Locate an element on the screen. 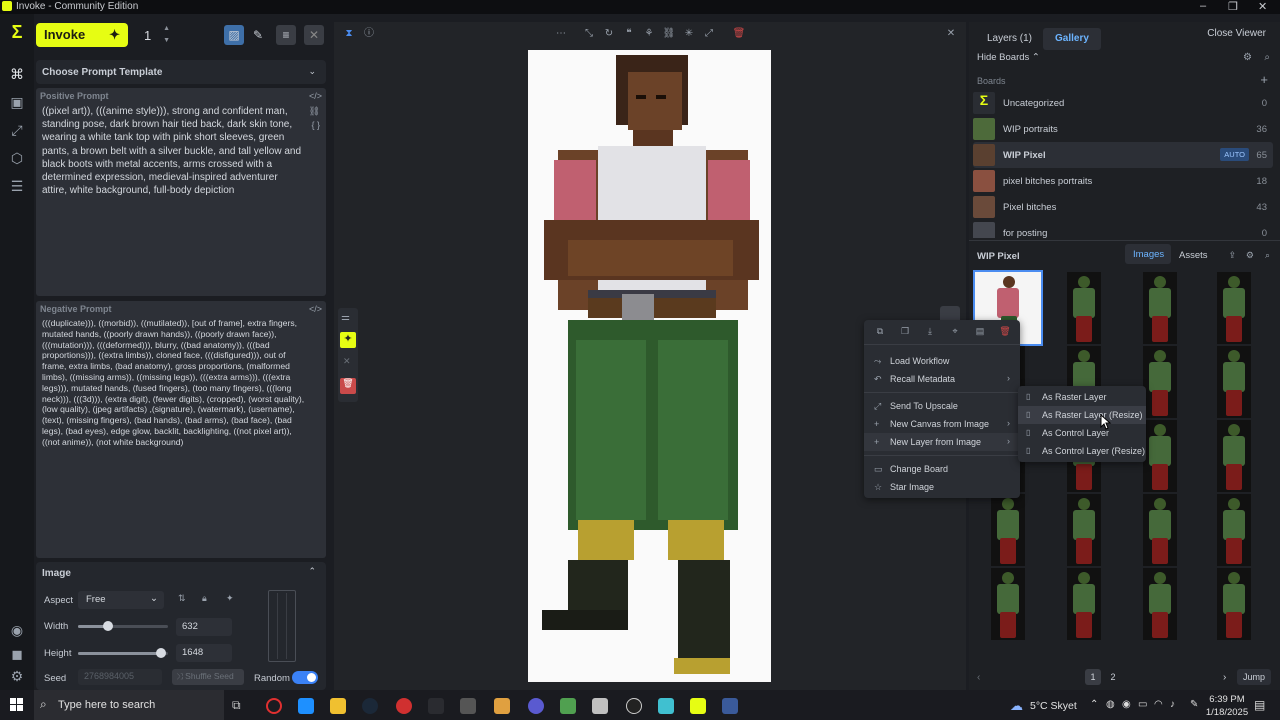 Image resolution: width=1280 pixels, height=720 pixels. tab-assets: Assets is located at coordinates (1193, 255).